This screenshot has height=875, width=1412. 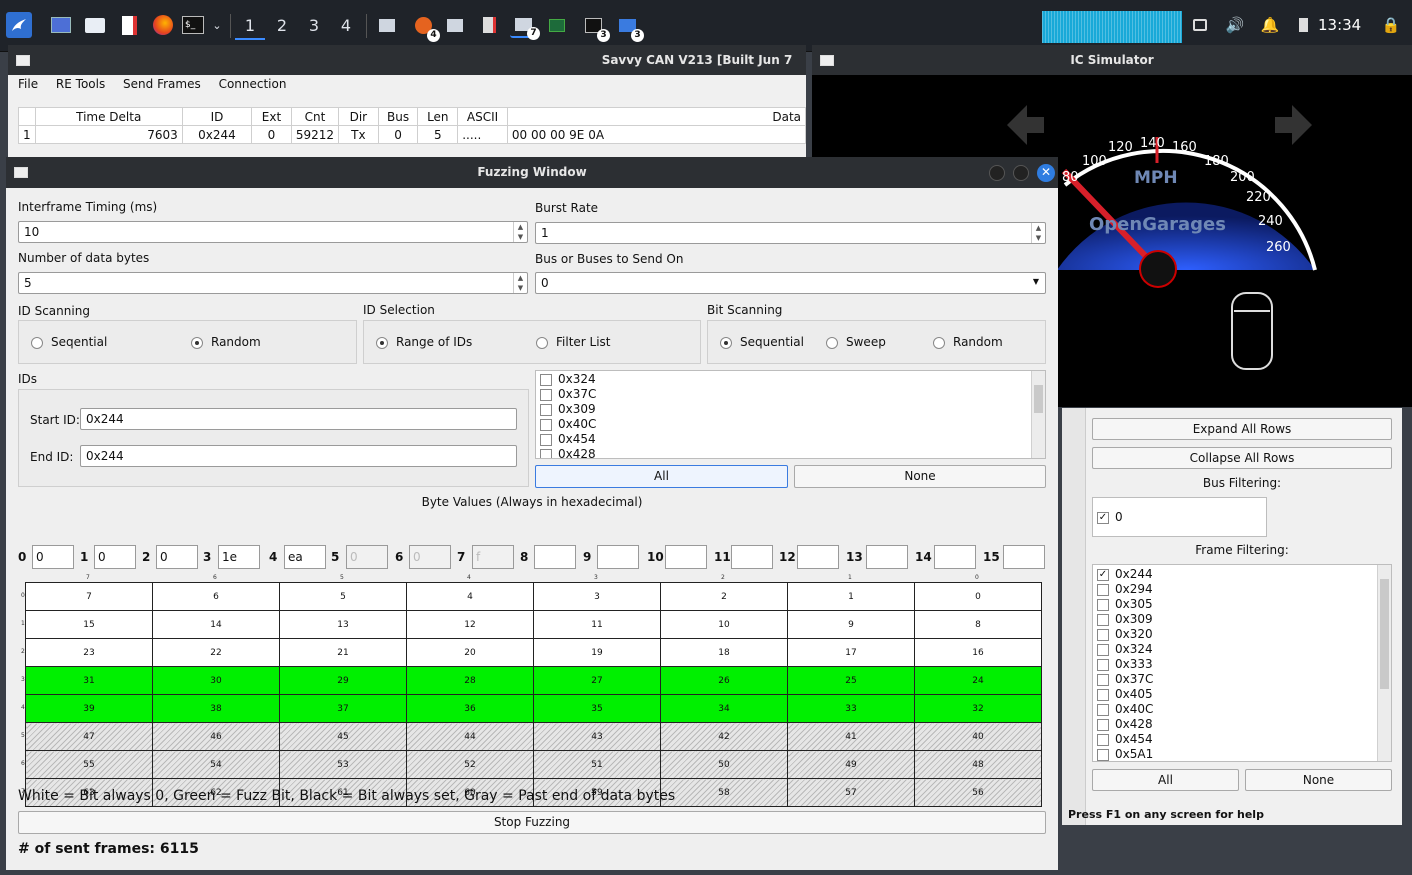 I want to click on workspace-1: 1, so click(x=250, y=26).